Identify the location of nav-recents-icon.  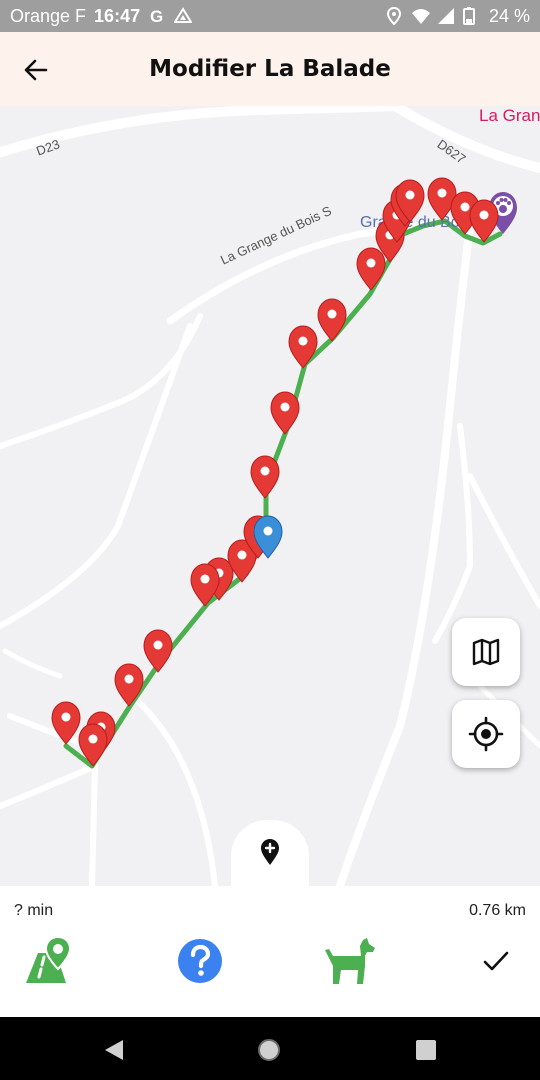
(426, 1050).